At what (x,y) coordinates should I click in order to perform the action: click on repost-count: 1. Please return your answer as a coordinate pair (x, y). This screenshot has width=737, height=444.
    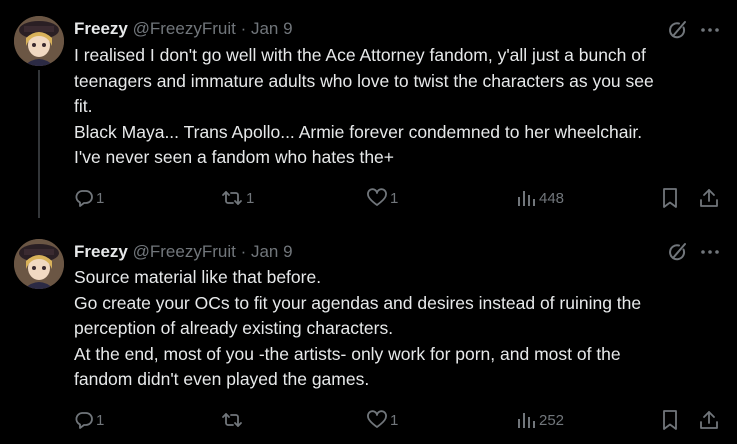
    Looking at the image, I should click on (250, 198).